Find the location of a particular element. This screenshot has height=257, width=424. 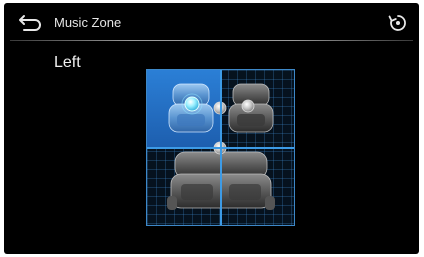

front-right-knob is located at coordinates (248, 106).